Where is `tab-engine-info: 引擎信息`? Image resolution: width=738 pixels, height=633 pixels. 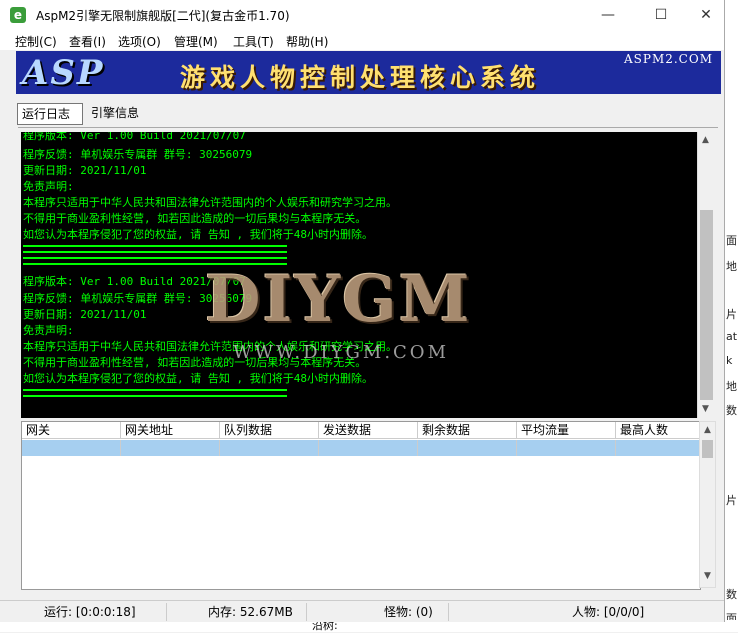 tab-engine-info: 引擎信息 is located at coordinates (126, 113).